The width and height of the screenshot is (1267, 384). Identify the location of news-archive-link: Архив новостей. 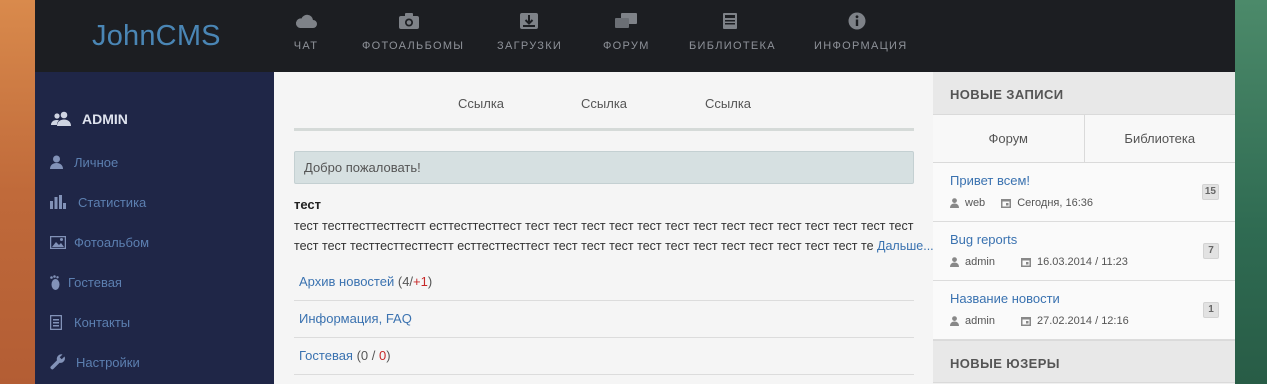
(346, 281).